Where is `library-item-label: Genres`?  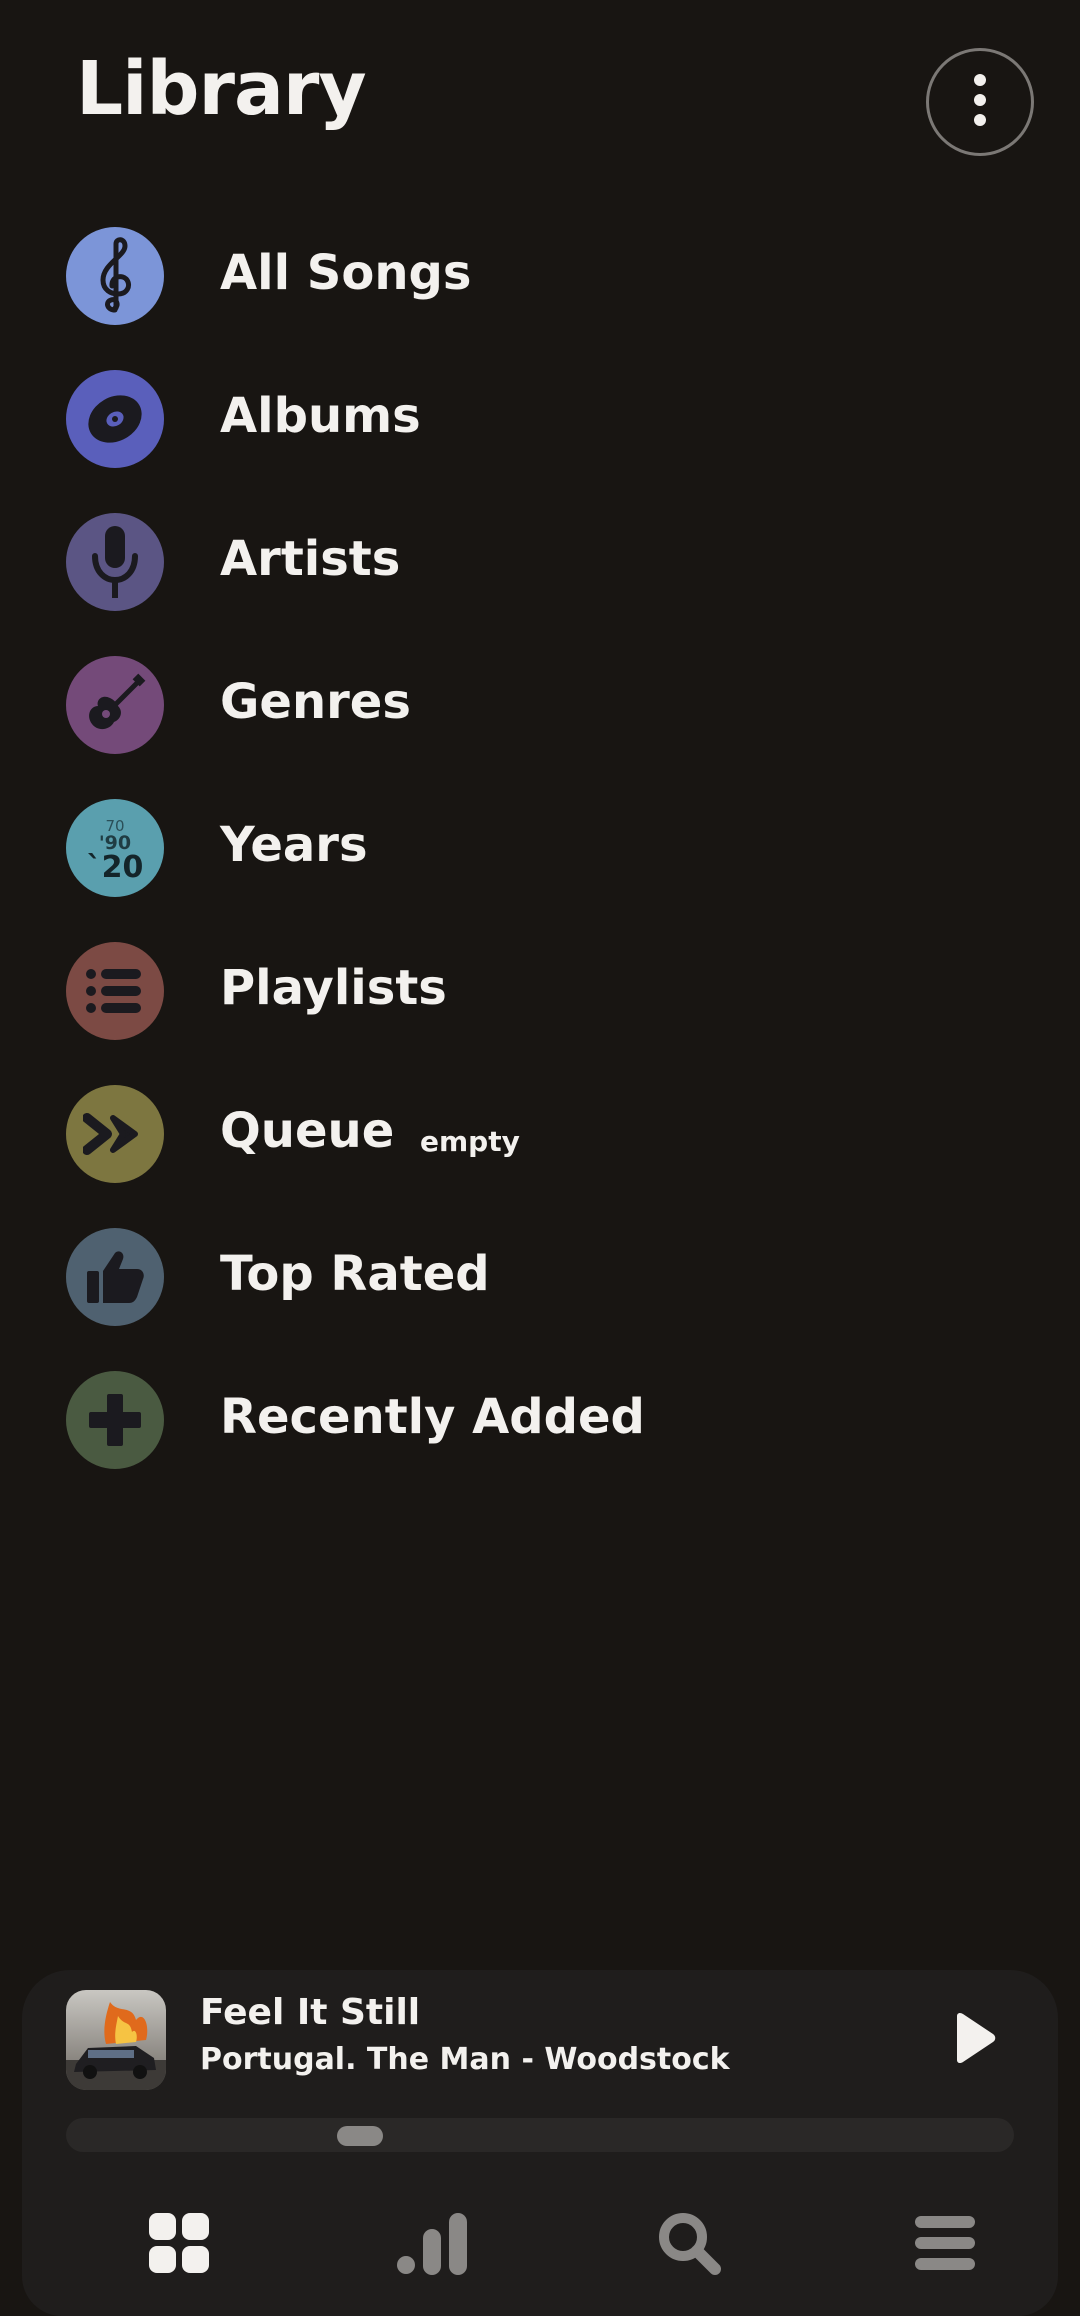 library-item-label: Genres is located at coordinates (315, 702).